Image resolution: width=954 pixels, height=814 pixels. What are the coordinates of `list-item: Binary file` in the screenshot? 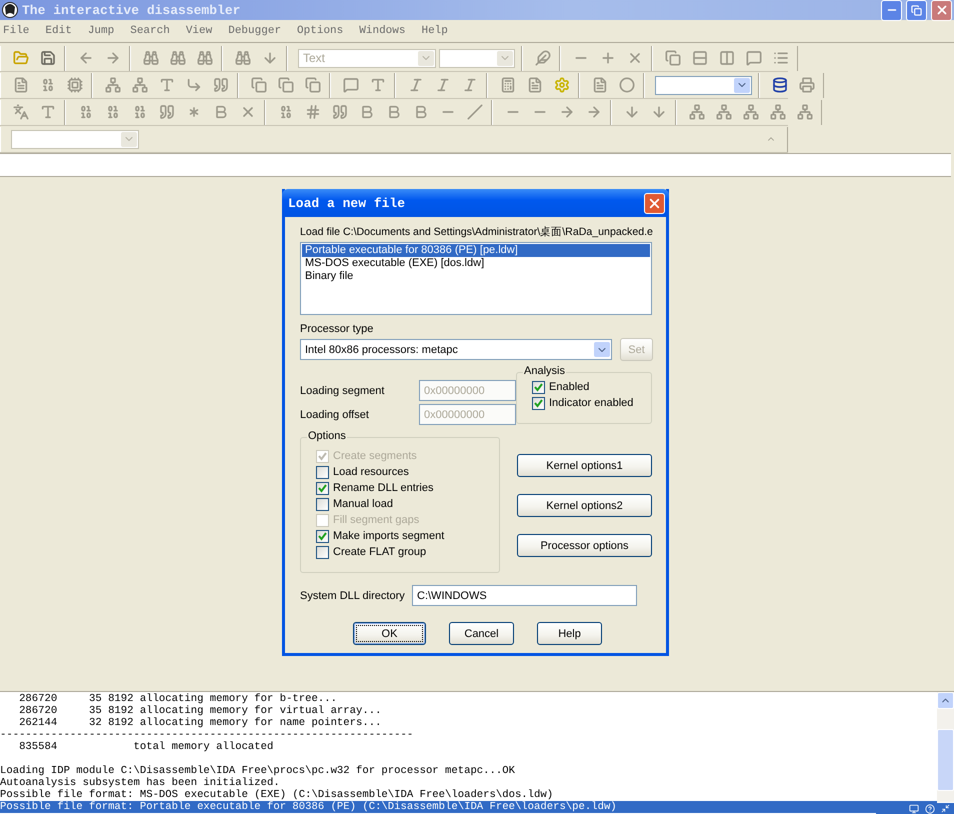 It's located at (476, 276).